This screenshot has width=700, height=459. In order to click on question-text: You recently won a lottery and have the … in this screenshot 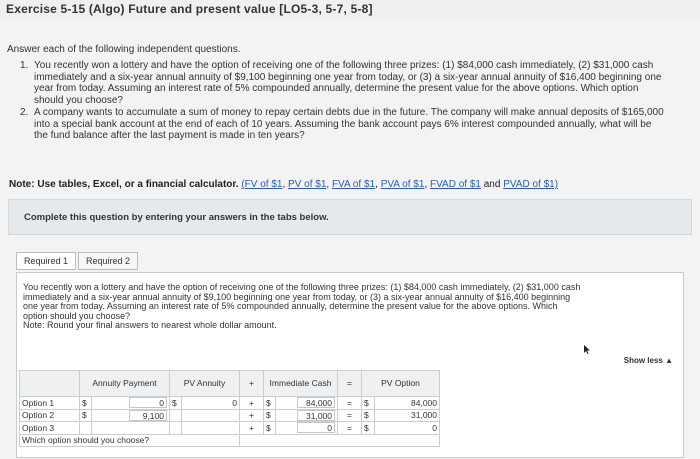, I will do `click(348, 83)`.